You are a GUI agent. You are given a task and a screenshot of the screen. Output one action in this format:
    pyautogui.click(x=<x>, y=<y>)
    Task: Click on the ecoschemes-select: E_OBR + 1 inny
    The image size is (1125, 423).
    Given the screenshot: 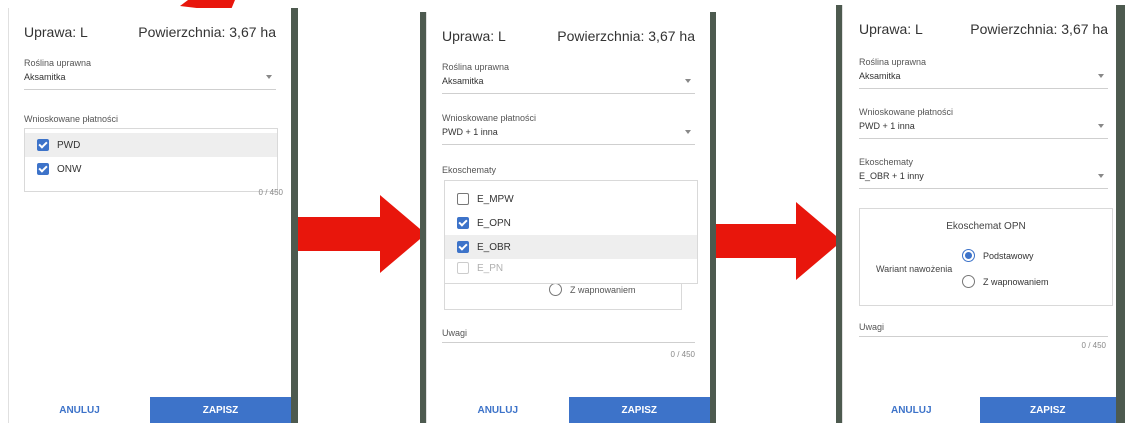 What is the action you would take?
    pyautogui.click(x=983, y=180)
    